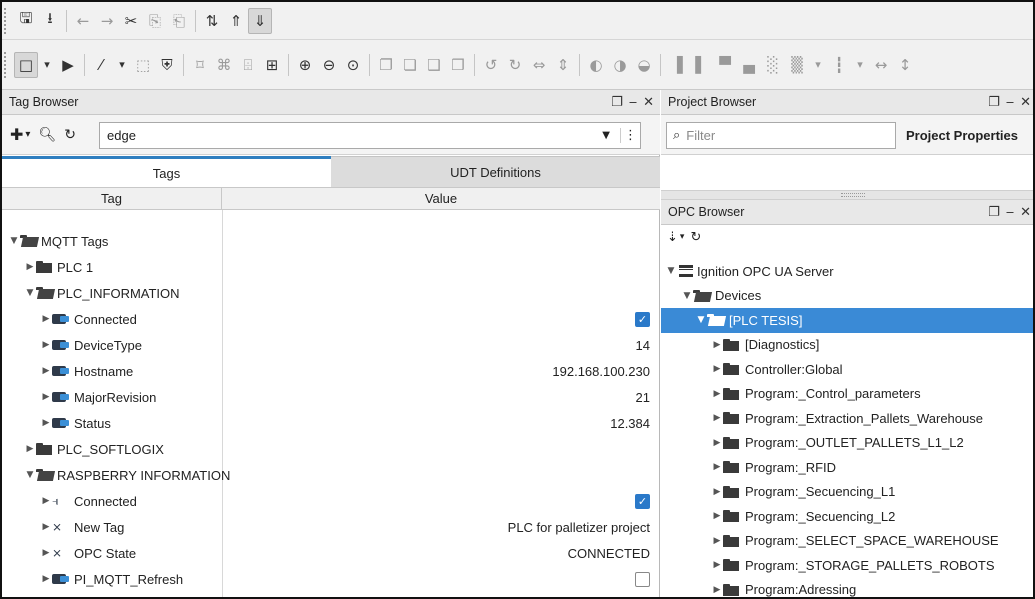 This screenshot has height=599, width=1035. What do you see at coordinates (620, 65) in the screenshot?
I see `rotate-alt-icon: ◑` at bounding box center [620, 65].